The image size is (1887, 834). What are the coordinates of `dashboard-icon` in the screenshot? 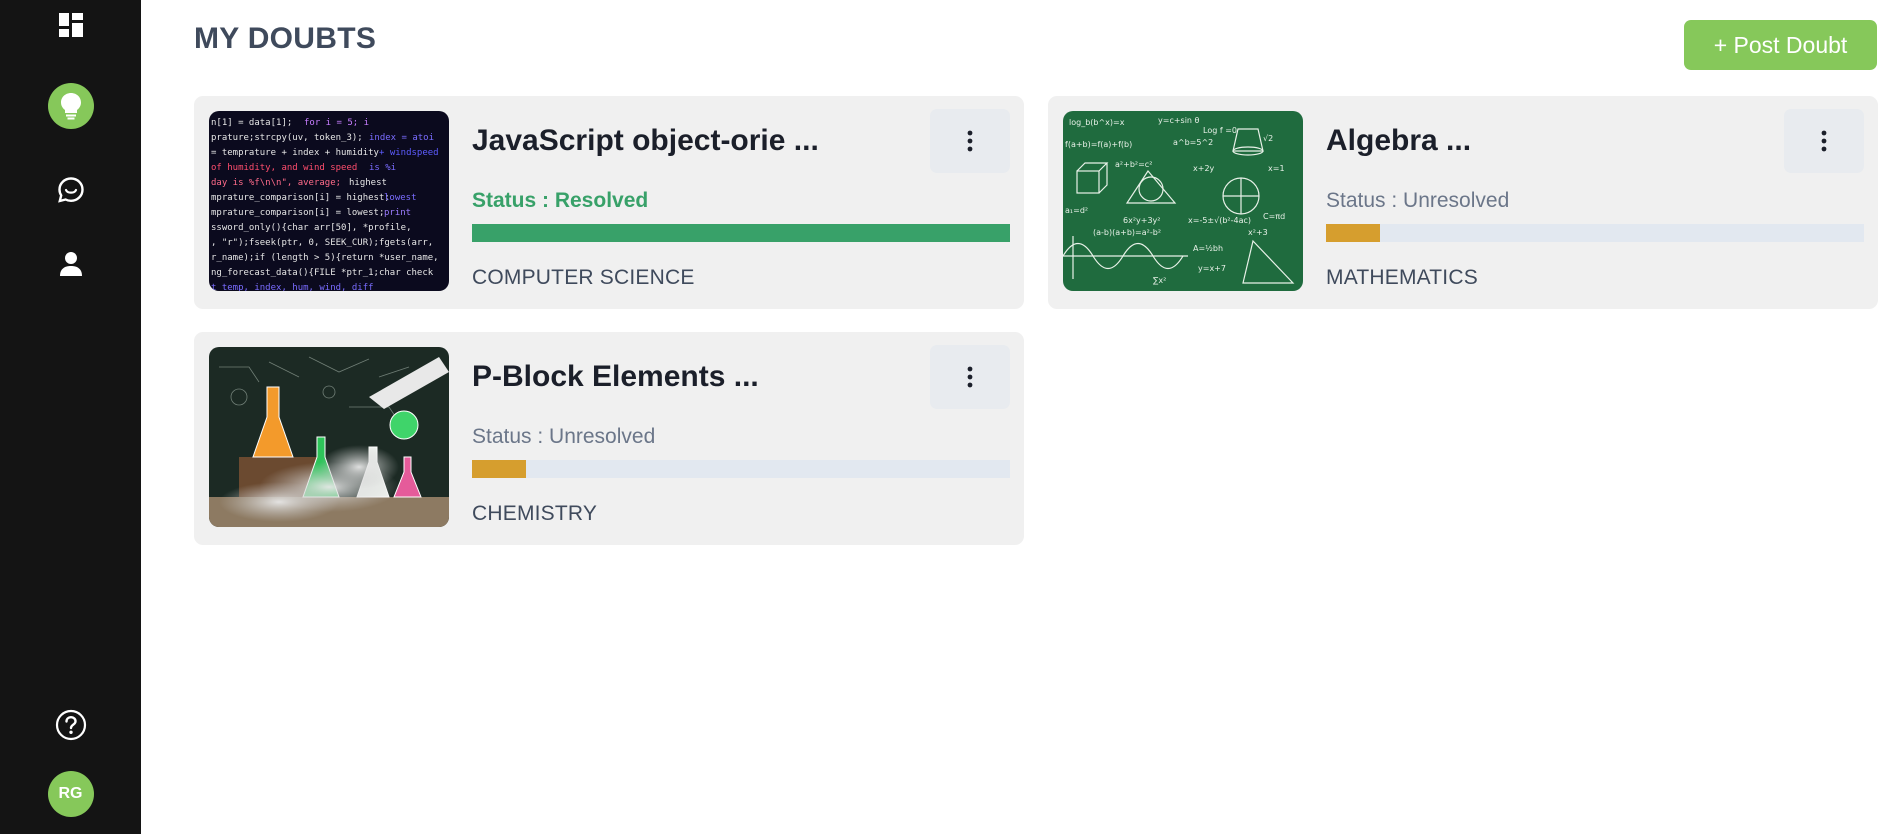 It's located at (71, 25).